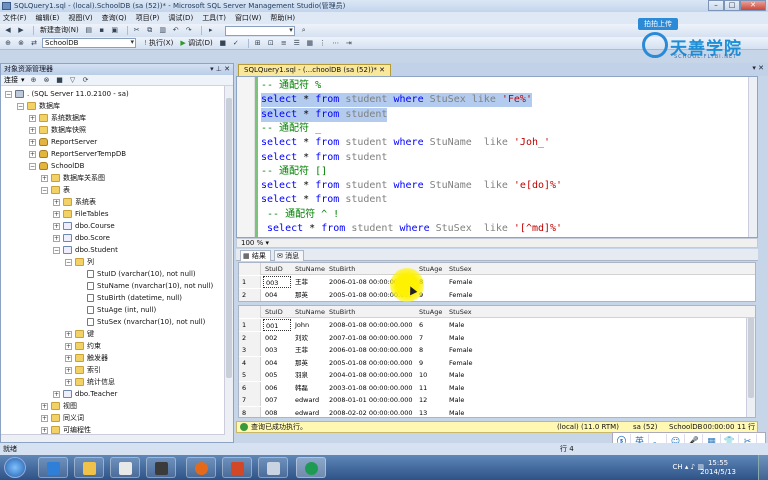 The image size is (768, 480). Describe the element at coordinates (431, 350) in the screenshot. I see `grid-cell: 8` at that location.